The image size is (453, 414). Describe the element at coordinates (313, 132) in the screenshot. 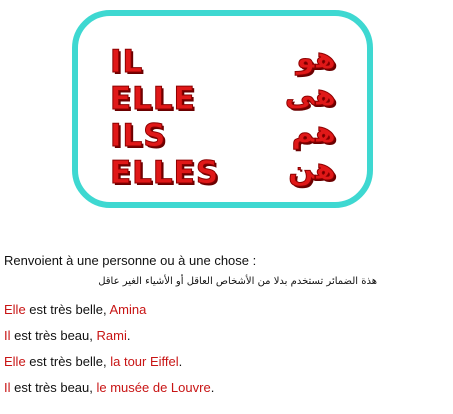

I see `pronoun-ar-hum: هم` at that location.